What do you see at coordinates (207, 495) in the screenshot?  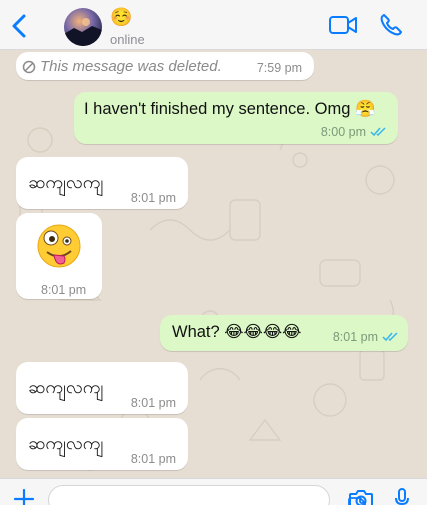 I see `message-input` at bounding box center [207, 495].